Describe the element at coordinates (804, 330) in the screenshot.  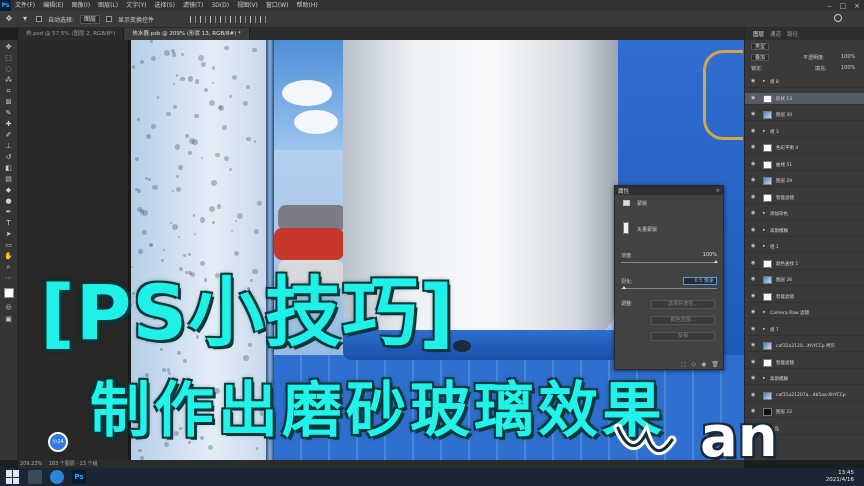
I see `layer-row: ◉ ▸ 组 7` at that location.